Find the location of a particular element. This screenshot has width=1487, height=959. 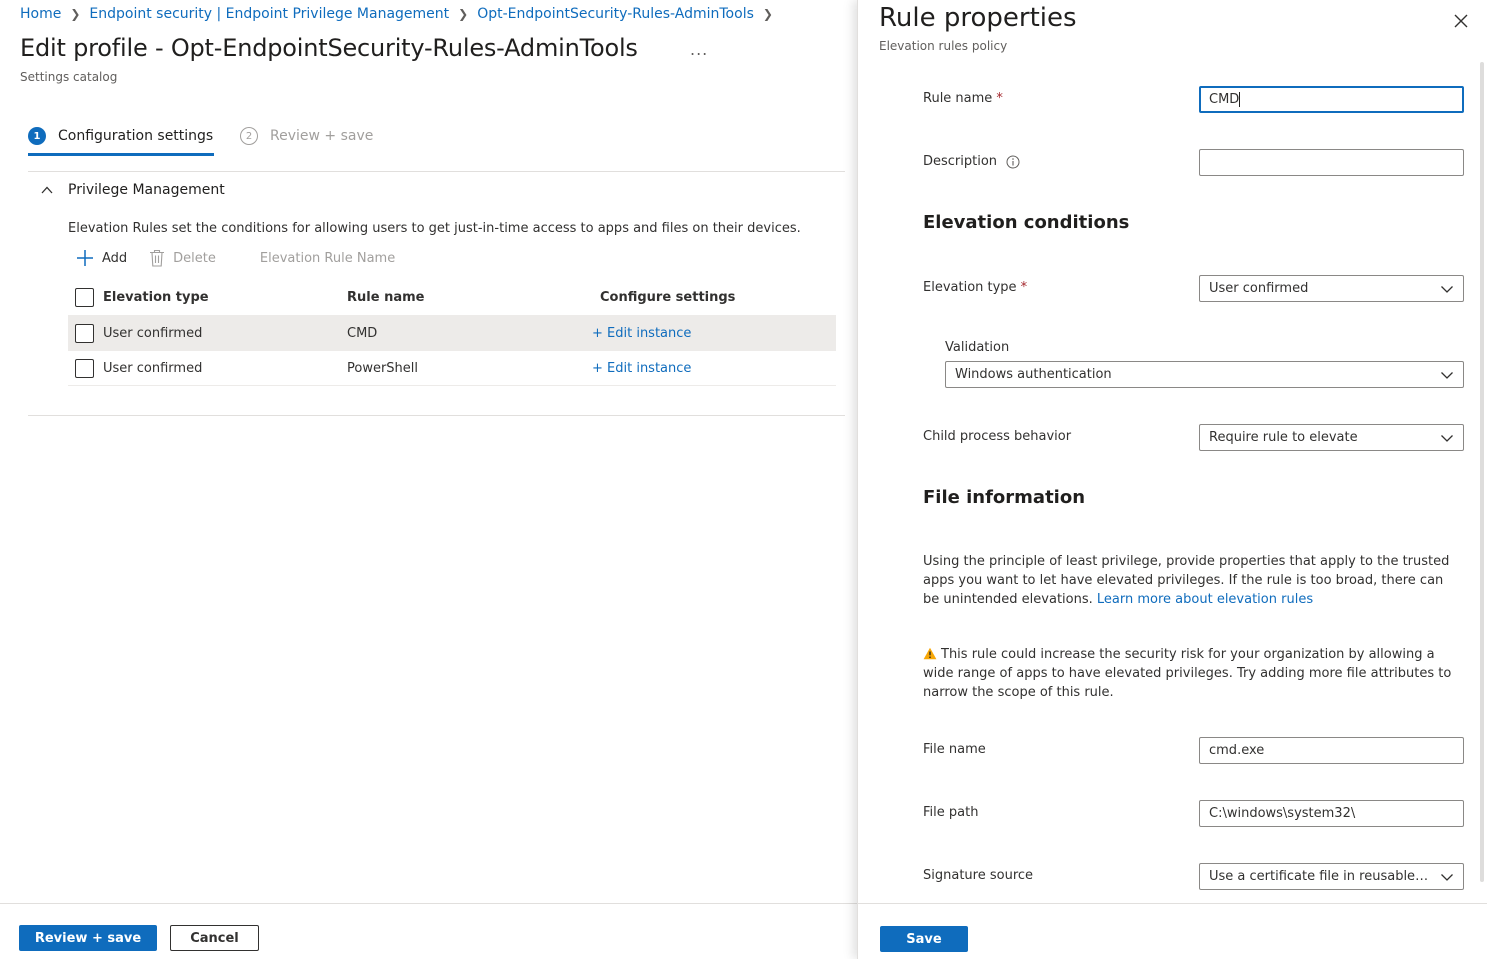

info-icon is located at coordinates (1013, 162).